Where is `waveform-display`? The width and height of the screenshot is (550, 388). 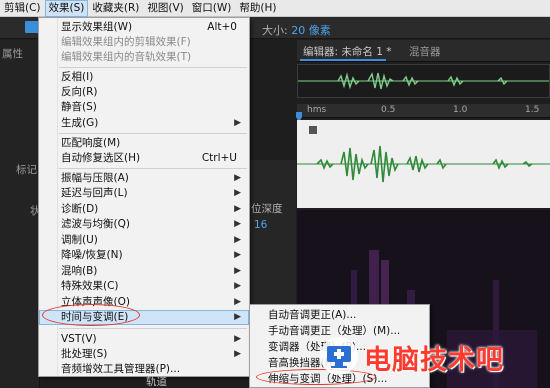 waveform-display is located at coordinates (423, 164).